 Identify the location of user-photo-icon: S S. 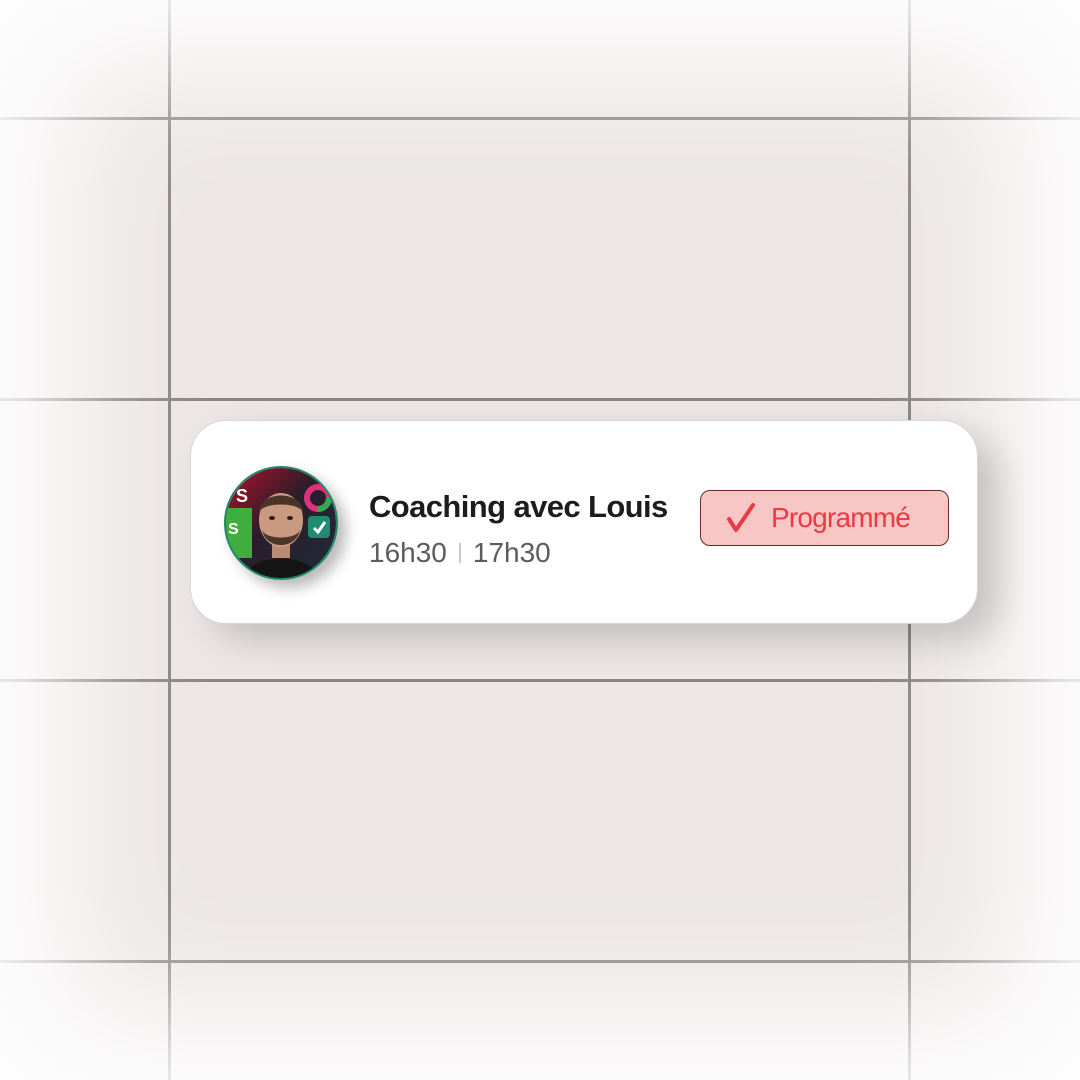
(281, 523).